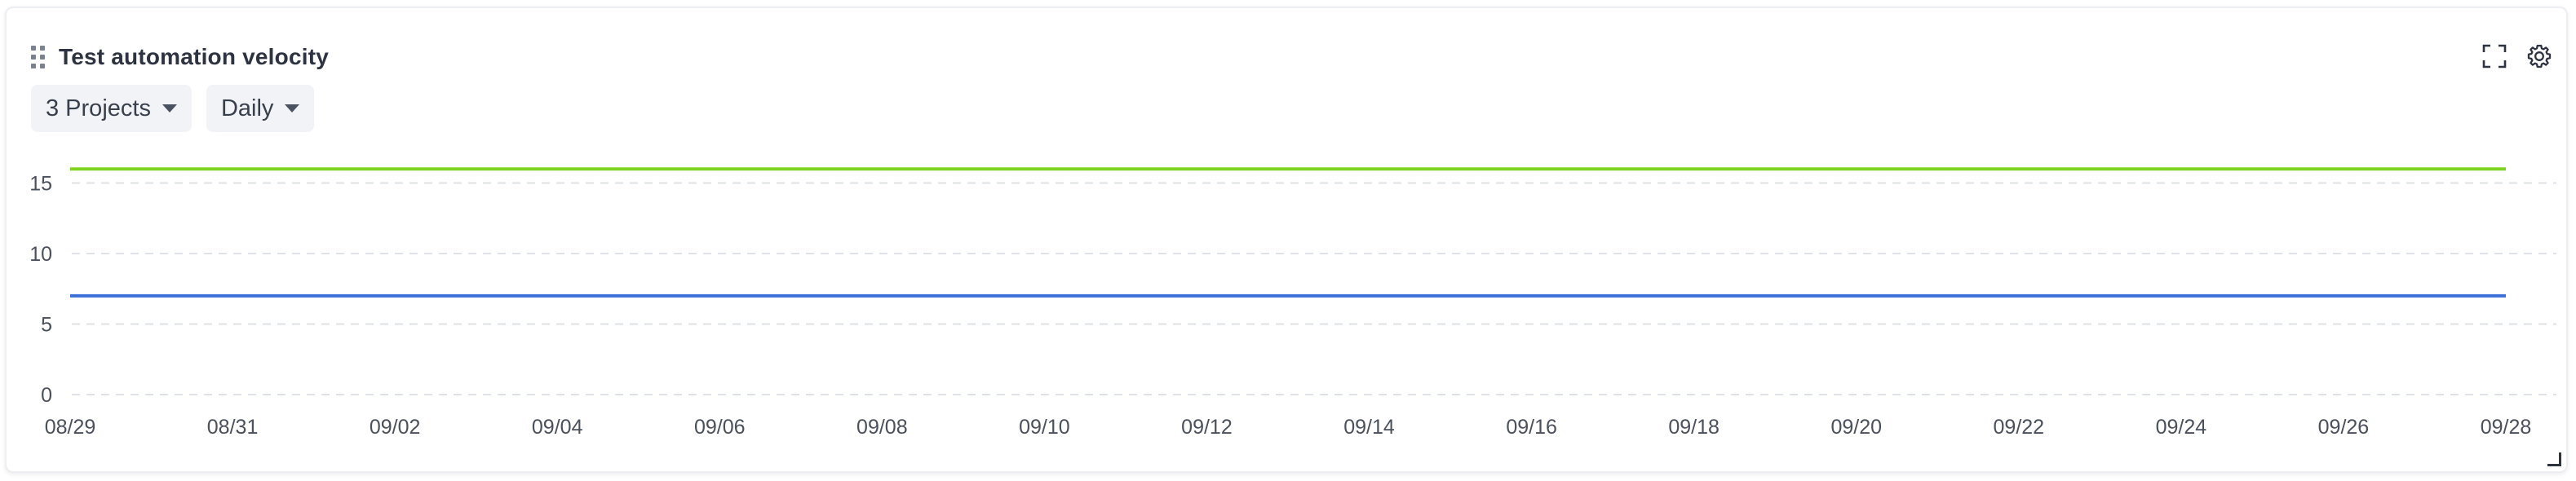 The image size is (2576, 481). I want to click on y-tick-label: 15, so click(40, 184).